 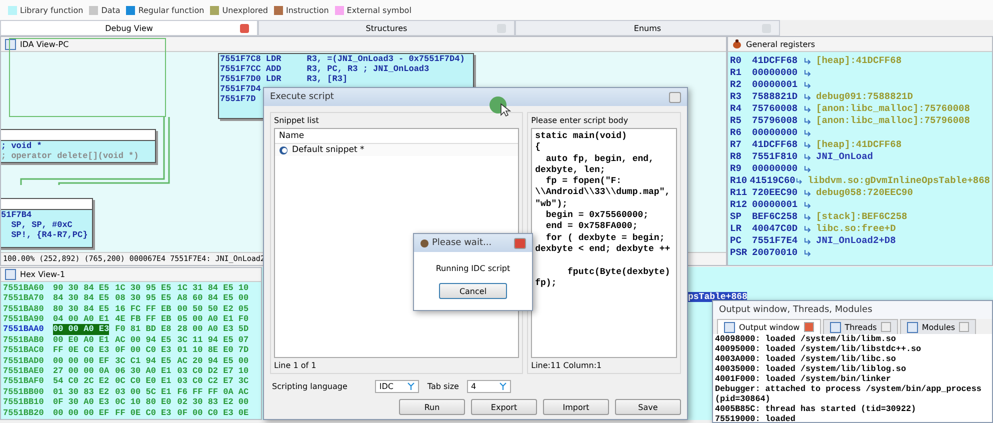 What do you see at coordinates (213, 392) in the screenshot?
I see `hex-bytes: F6 FF FF 0A AC` at bounding box center [213, 392].